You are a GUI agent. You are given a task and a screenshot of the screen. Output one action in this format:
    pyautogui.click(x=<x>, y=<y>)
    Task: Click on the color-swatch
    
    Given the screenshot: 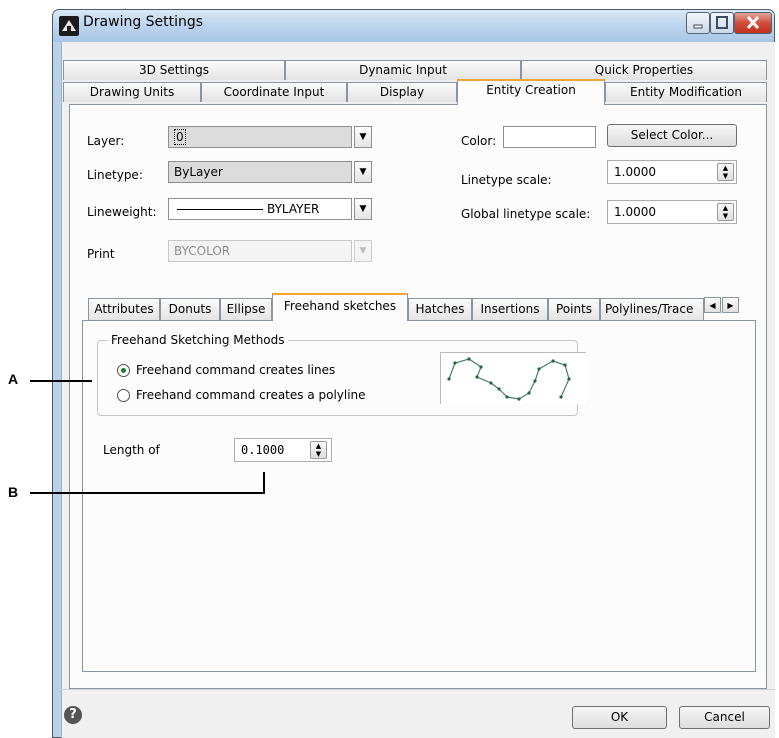 What is the action you would take?
    pyautogui.click(x=549, y=137)
    